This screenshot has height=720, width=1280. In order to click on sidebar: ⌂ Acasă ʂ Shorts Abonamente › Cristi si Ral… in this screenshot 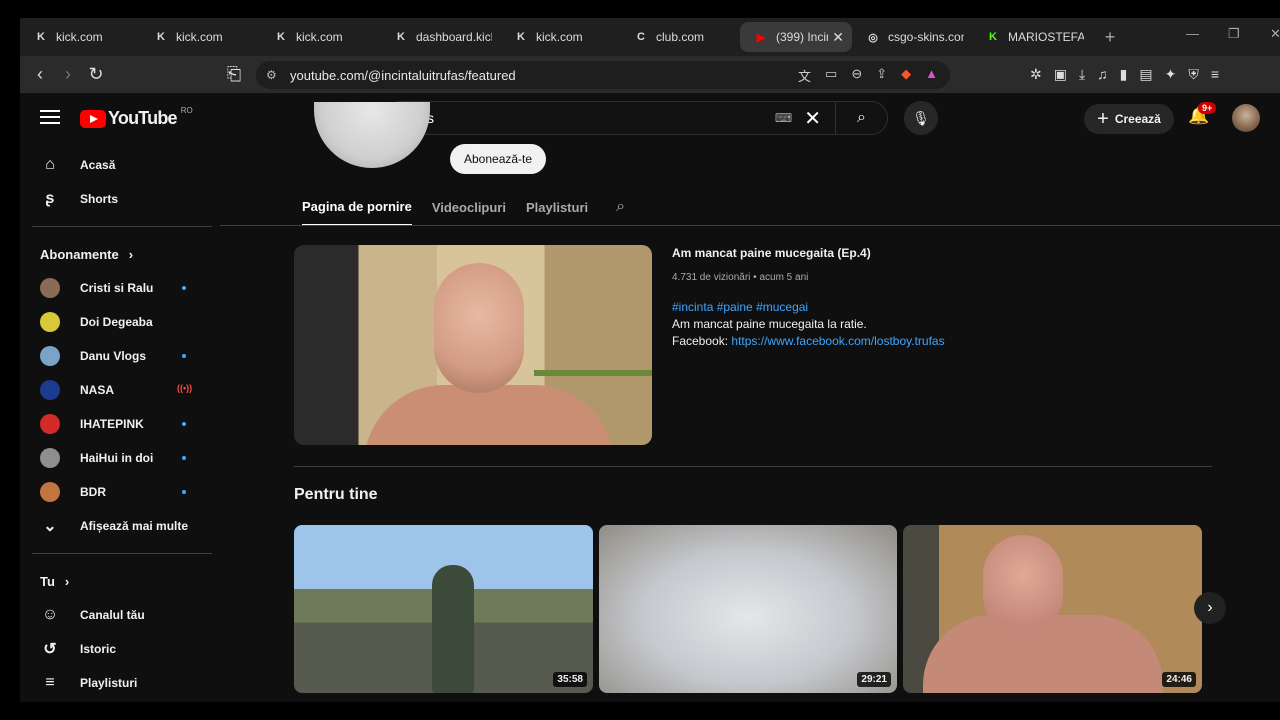, I will do `click(120, 424)`.